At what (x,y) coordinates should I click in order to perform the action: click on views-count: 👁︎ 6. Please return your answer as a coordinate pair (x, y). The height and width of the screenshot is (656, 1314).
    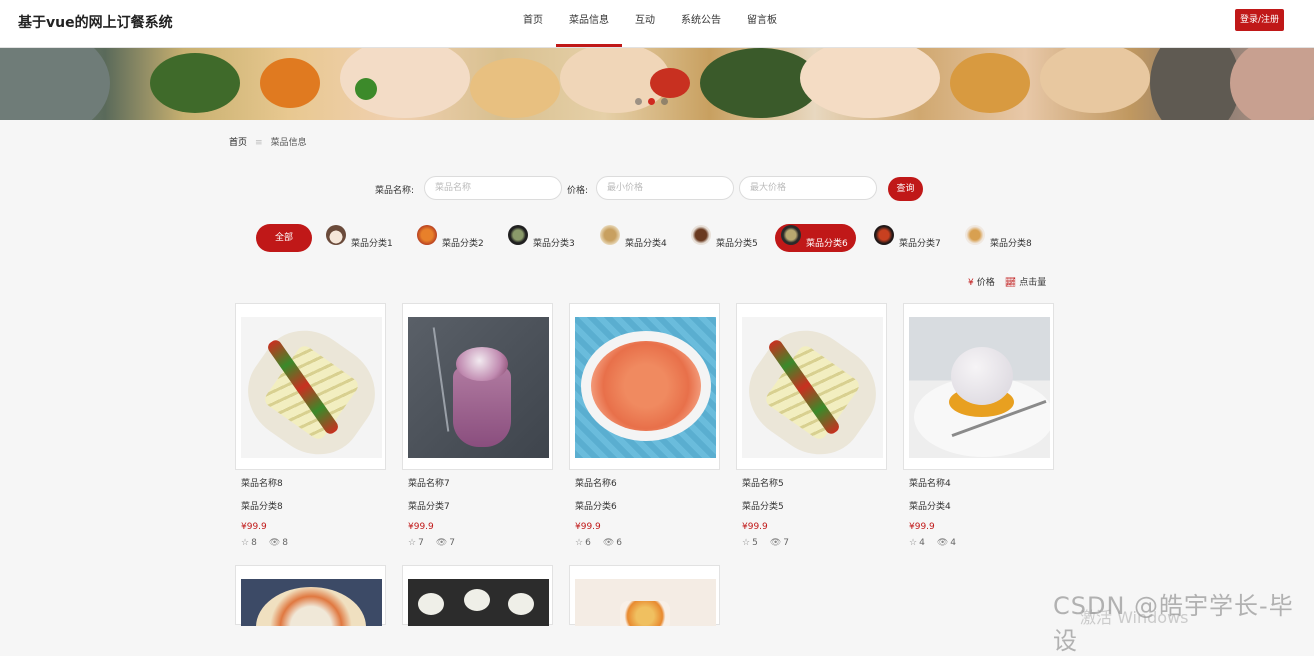
    Looking at the image, I should click on (612, 543).